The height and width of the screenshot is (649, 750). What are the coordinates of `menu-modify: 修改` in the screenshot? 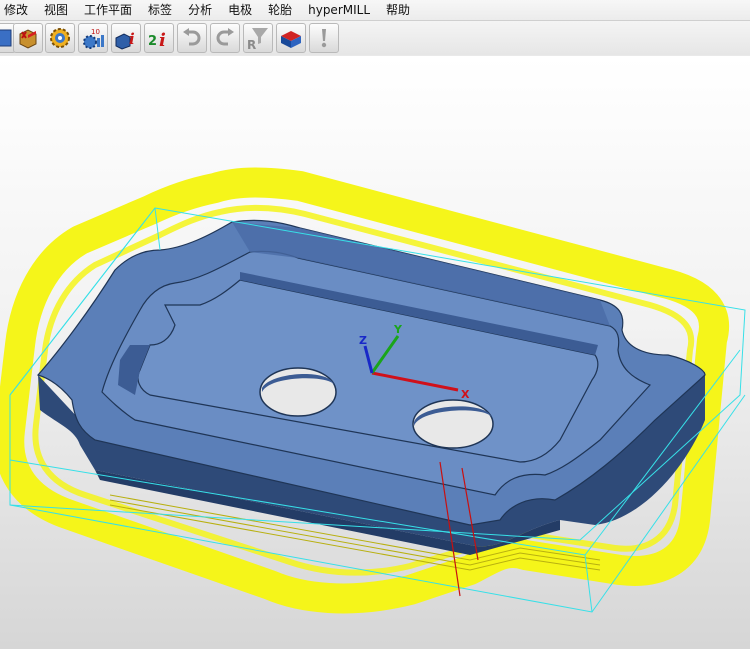 It's located at (18, 10).